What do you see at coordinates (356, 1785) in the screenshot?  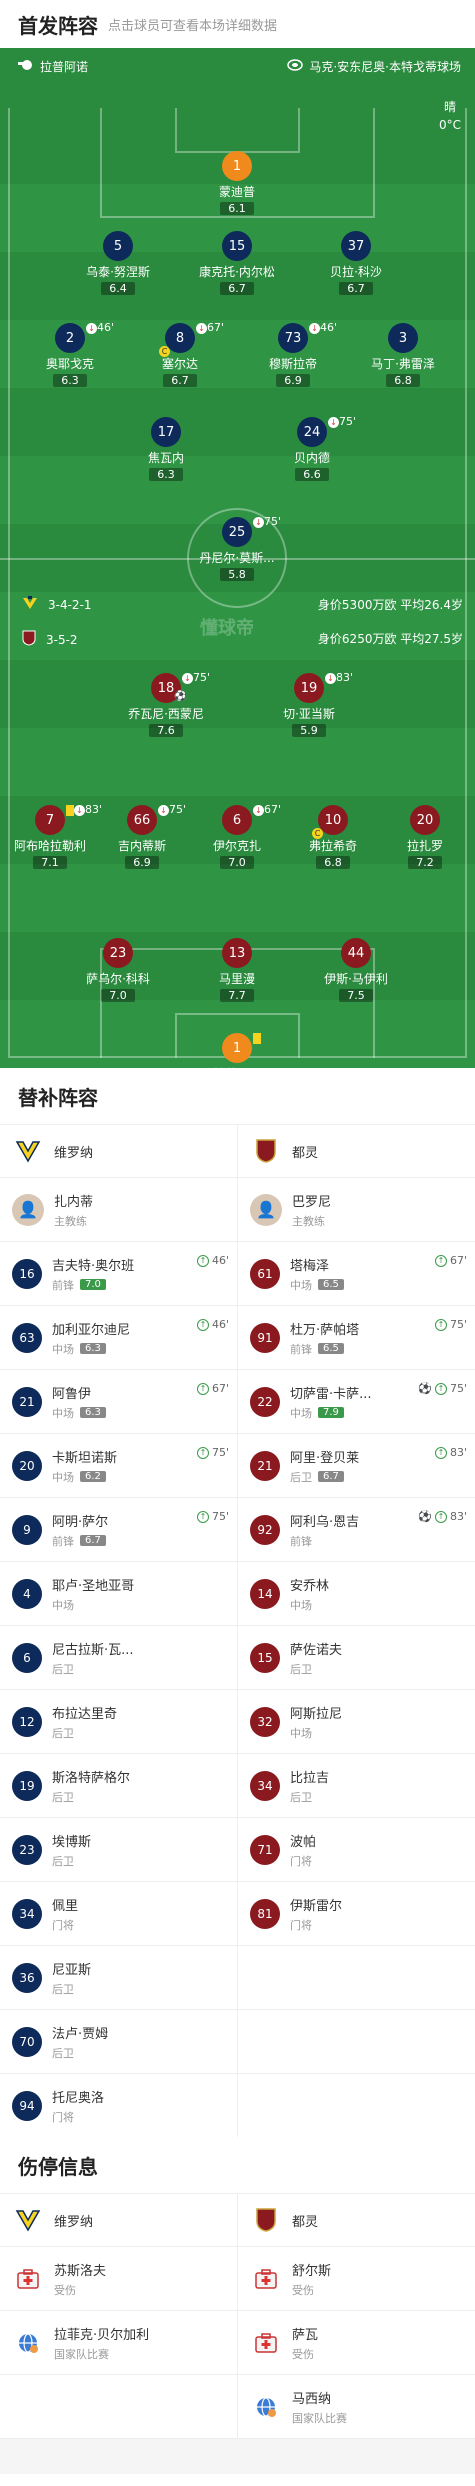 I see `sub-player: 34 比拉吉 后卫` at bounding box center [356, 1785].